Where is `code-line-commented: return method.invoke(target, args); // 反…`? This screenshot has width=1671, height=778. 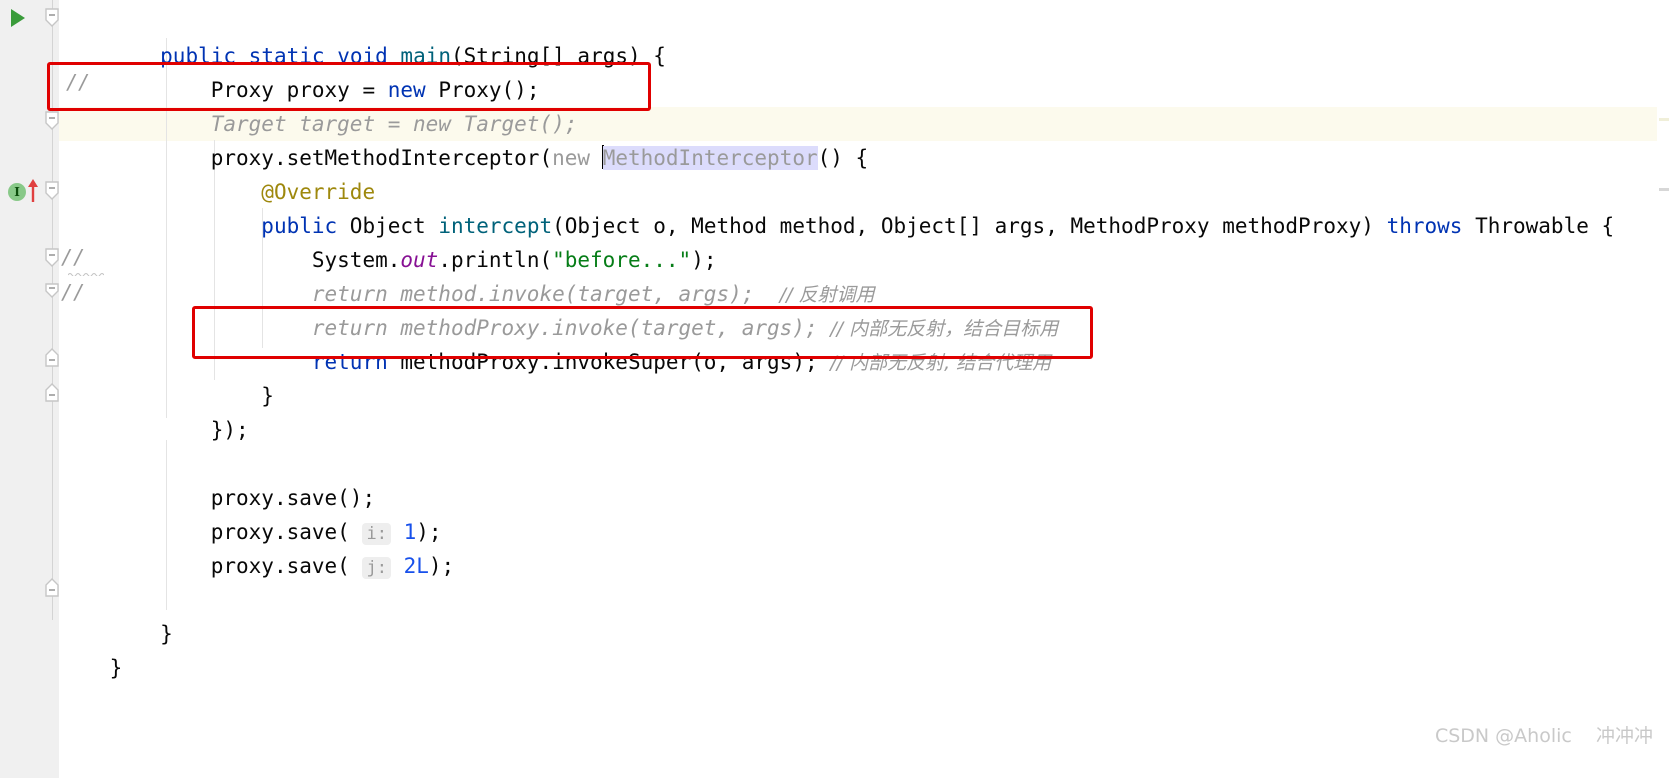
code-line-commented: return method.invoke(target, args); // 反… is located at coordinates (865, 274).